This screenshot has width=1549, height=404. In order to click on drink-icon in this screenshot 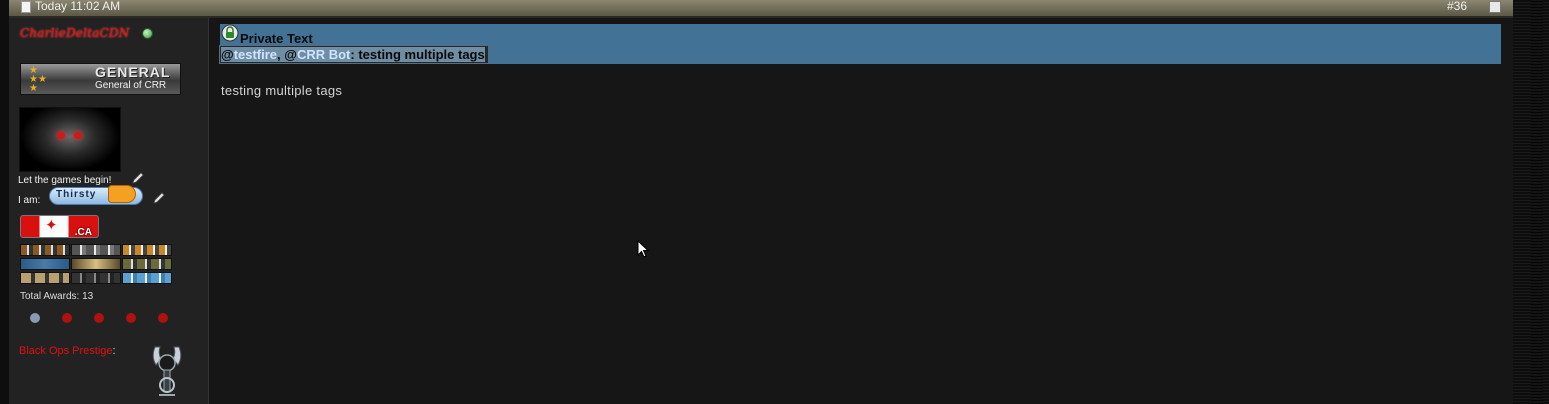, I will do `click(122, 194)`.